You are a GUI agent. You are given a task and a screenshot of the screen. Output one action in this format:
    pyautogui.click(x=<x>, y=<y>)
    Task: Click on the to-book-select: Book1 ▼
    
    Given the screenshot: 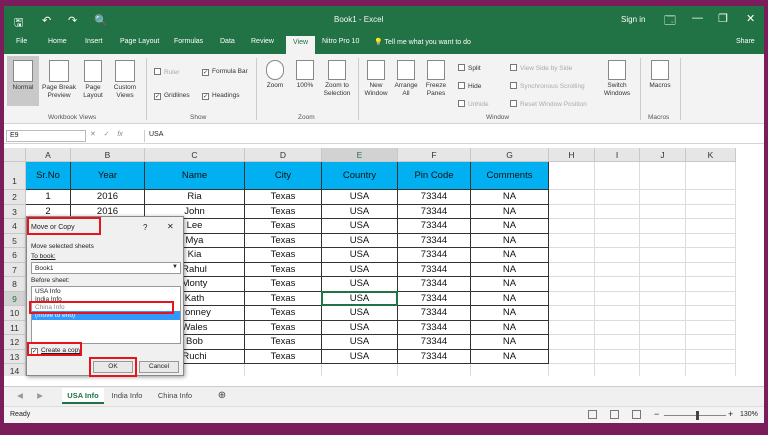 What is the action you would take?
    pyautogui.click(x=106, y=268)
    